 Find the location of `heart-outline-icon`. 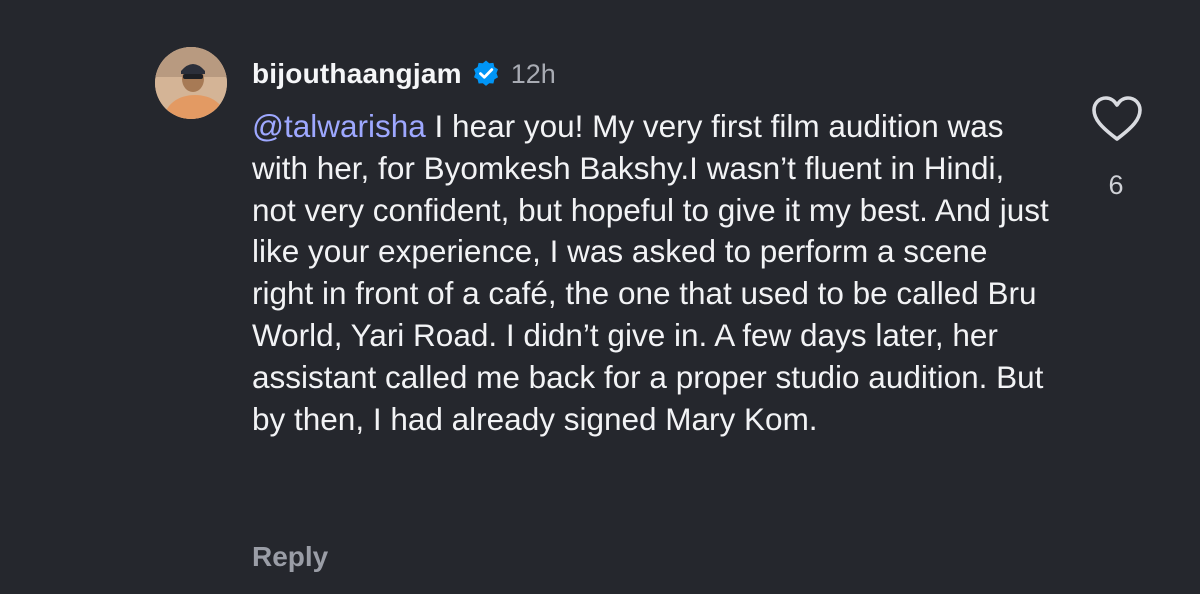

heart-outline-icon is located at coordinates (1117, 118).